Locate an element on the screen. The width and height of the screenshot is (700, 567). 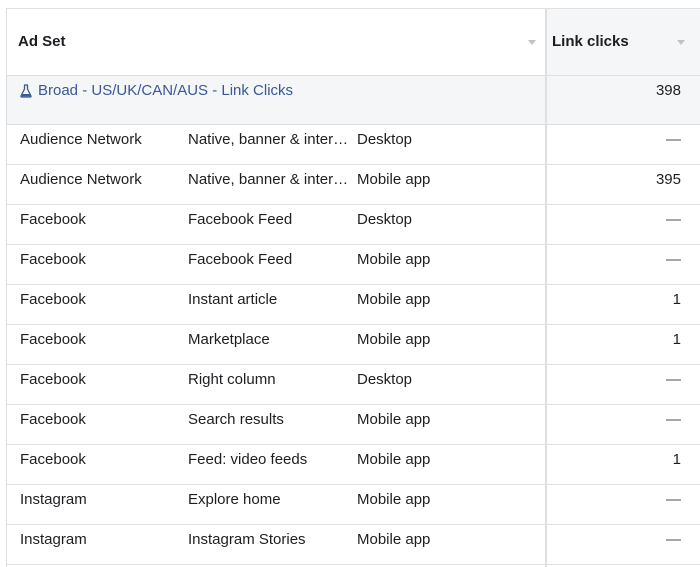
ad-set-name: Broad - US/UK/CAN/AUS - Link Clicks is located at coordinates (166, 90).